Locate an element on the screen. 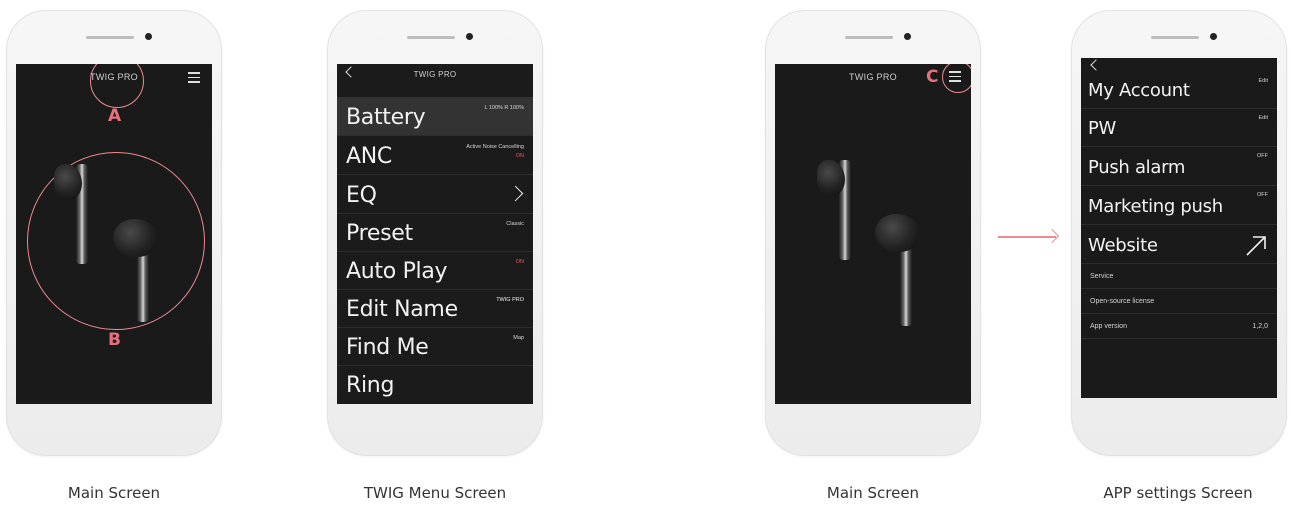 Image resolution: width=1291 pixels, height=505 pixels. caption-main-screen-2: Main Screen is located at coordinates (873, 493).